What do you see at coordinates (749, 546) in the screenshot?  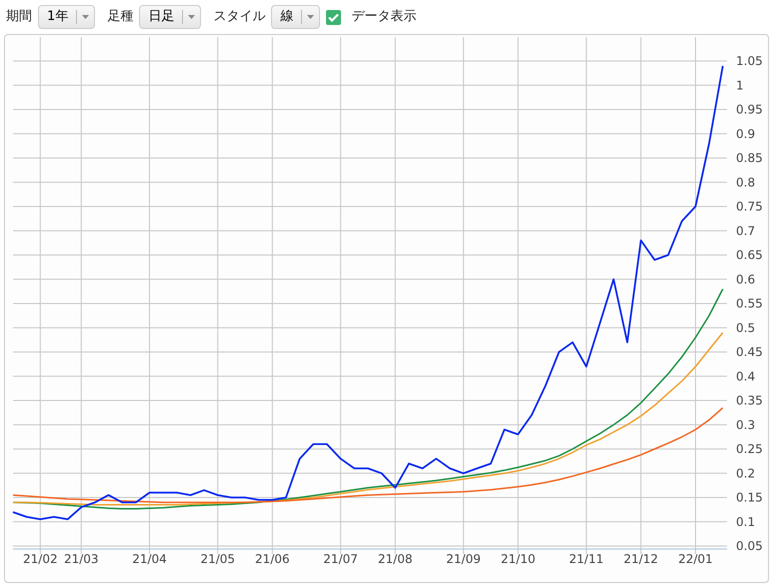 I see `axis-label: 0.05` at bounding box center [749, 546].